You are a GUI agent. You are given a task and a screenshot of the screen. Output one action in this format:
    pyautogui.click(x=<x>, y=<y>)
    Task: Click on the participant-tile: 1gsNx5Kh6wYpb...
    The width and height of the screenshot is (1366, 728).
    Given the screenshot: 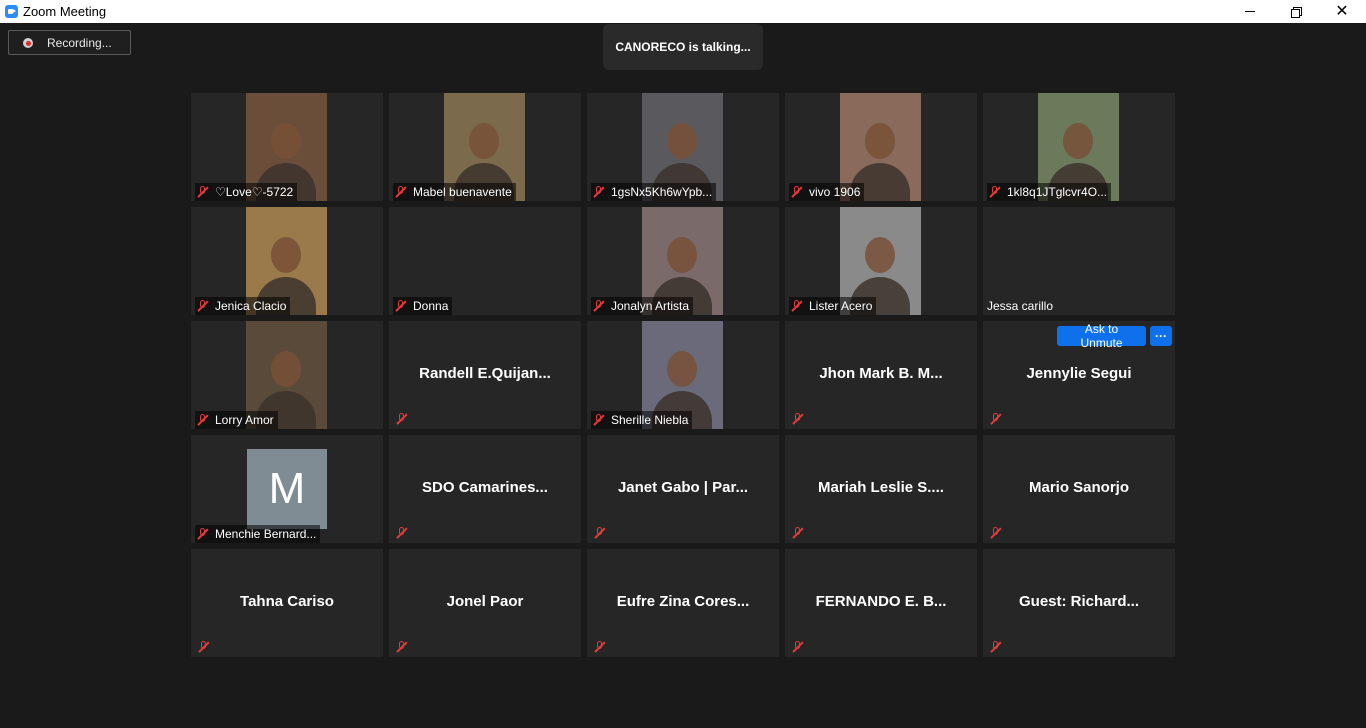 What is the action you would take?
    pyautogui.click(x=683, y=147)
    